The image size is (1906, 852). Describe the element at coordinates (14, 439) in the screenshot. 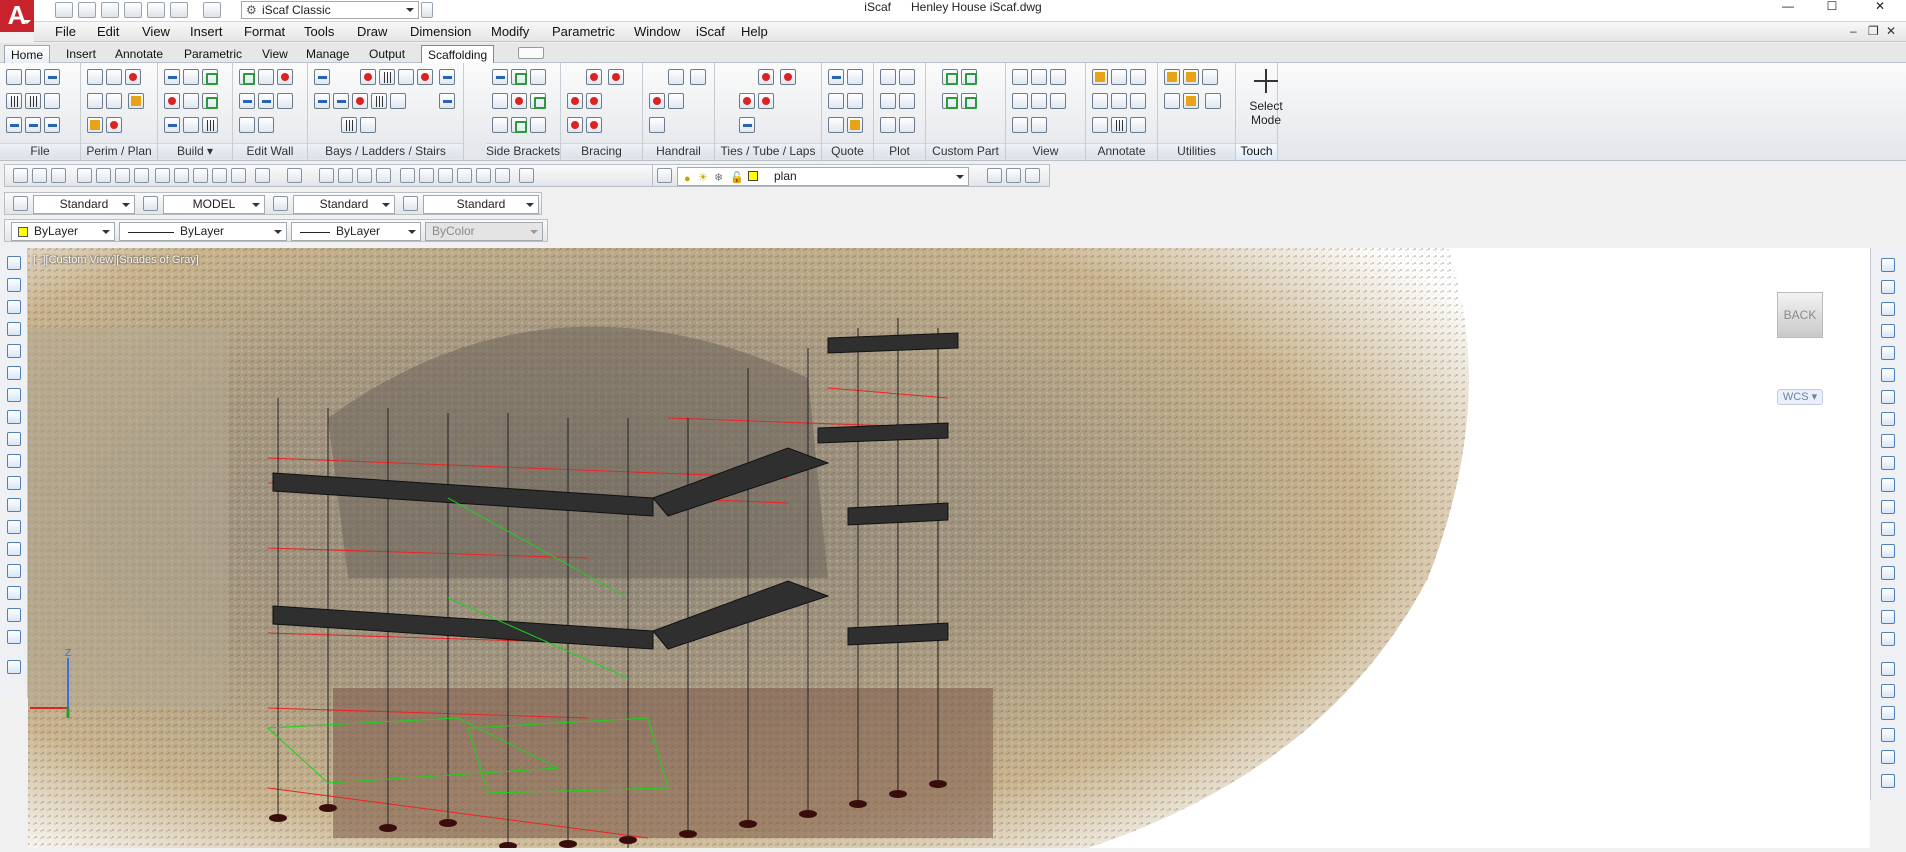

I see `spline-icon` at that location.